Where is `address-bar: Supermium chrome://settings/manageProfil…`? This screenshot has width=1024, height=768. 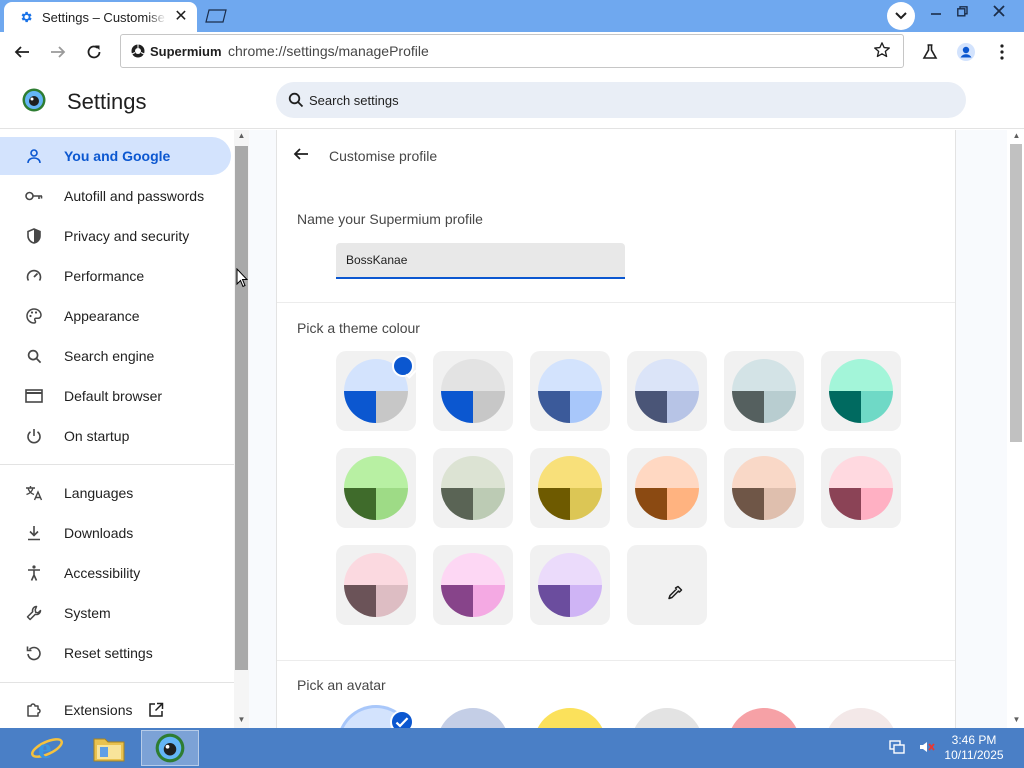
address-bar: Supermium chrome://settings/manageProfil… is located at coordinates (512, 51).